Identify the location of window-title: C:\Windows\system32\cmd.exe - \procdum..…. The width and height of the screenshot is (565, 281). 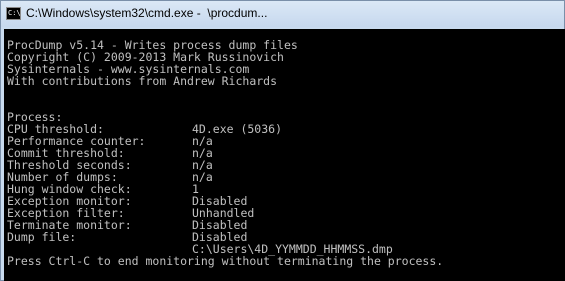
(147, 13).